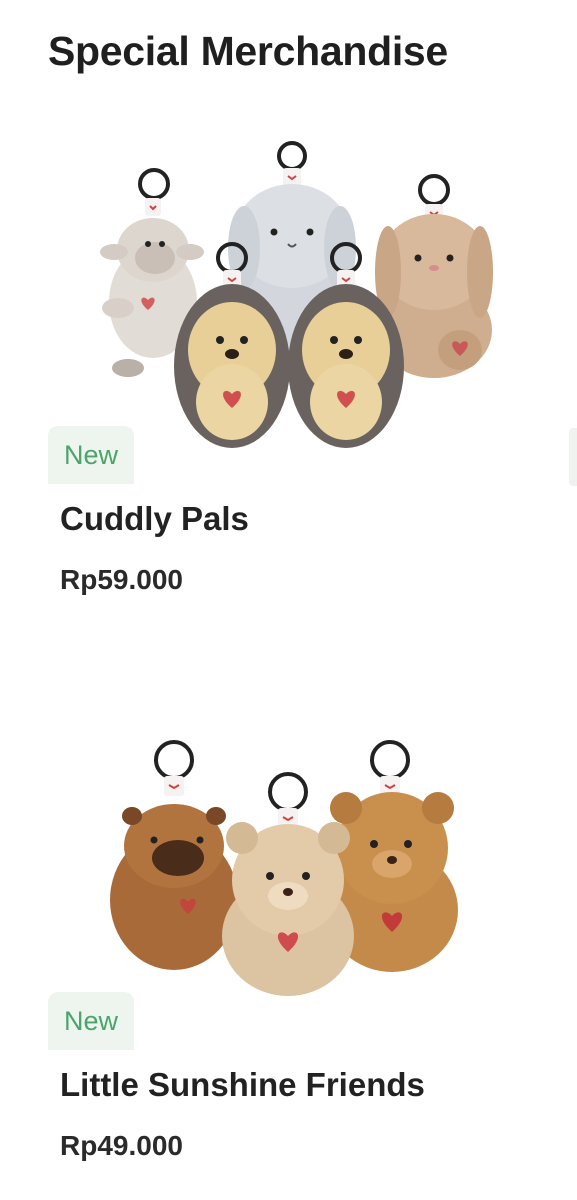  What do you see at coordinates (573, 457) in the screenshot?
I see `next-card-peek` at bounding box center [573, 457].